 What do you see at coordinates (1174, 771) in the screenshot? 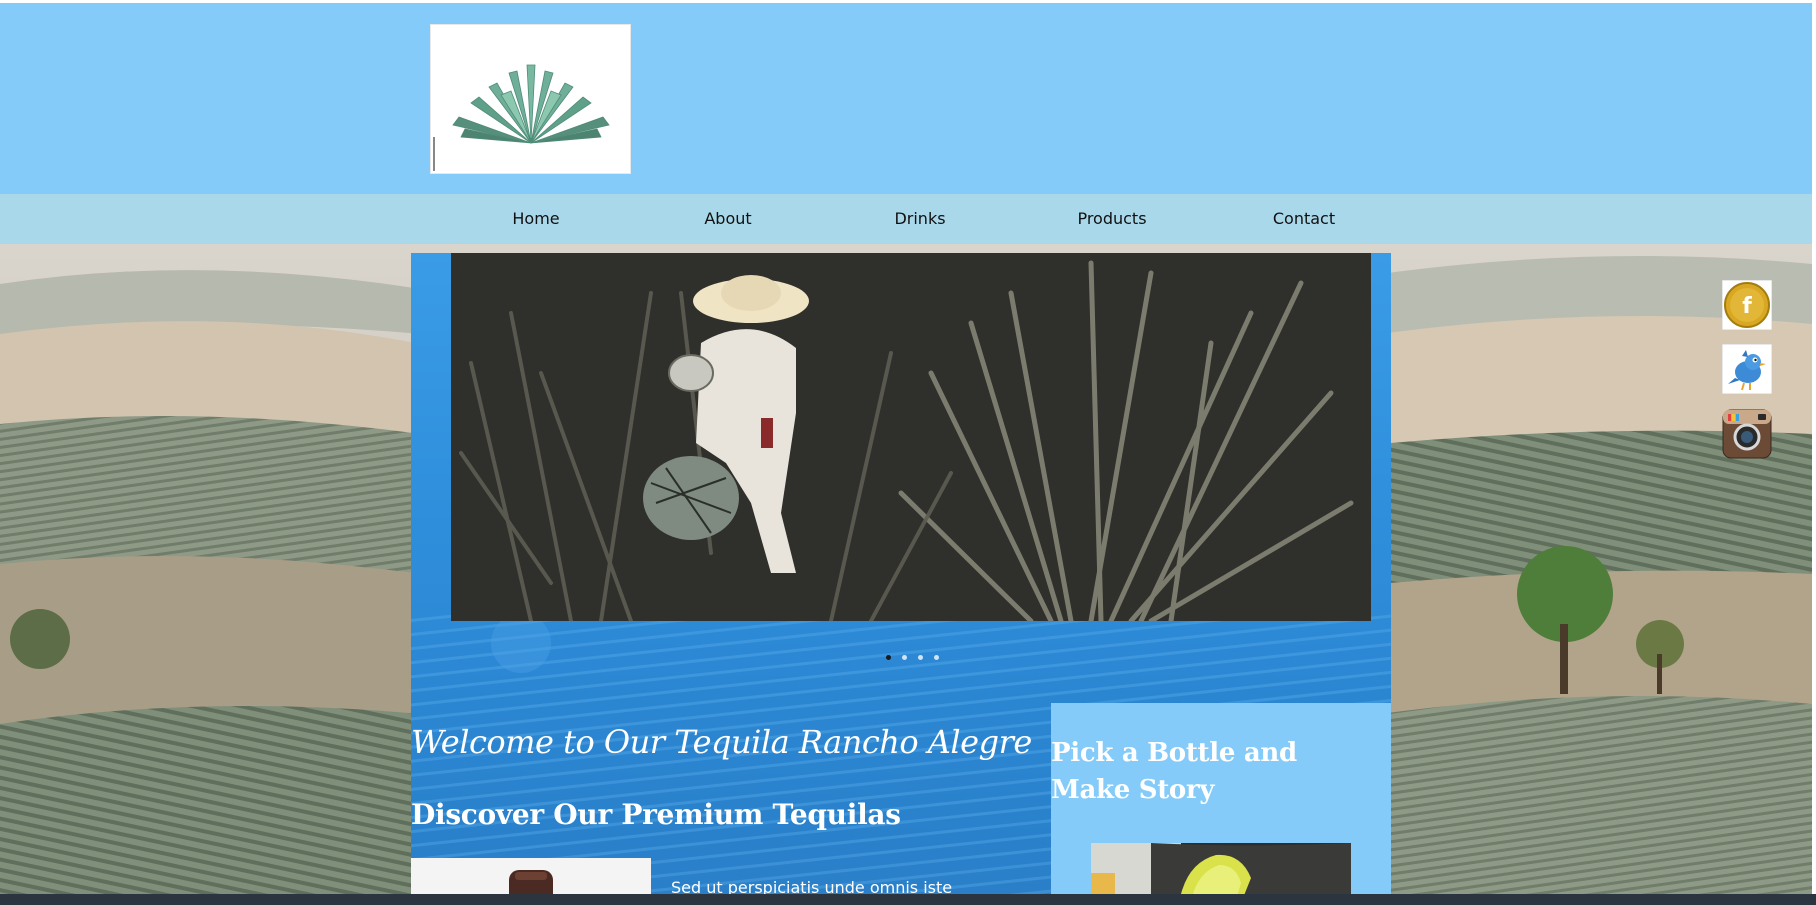
I see `pick-bottle-title: Pick a Bottle and Make Story` at bounding box center [1174, 771].